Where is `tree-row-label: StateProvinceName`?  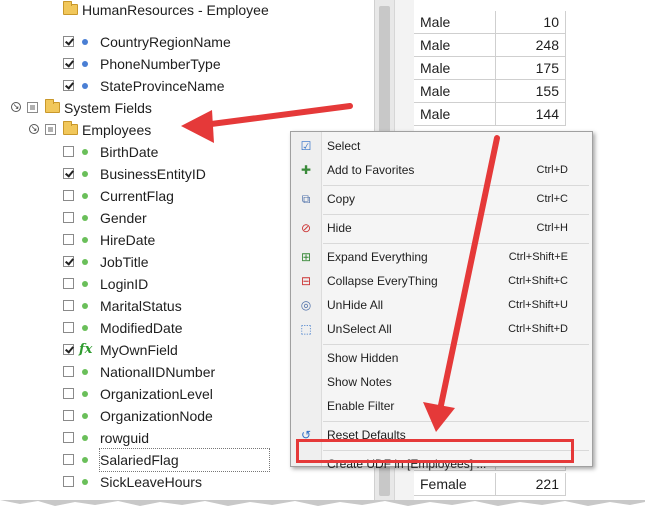
tree-row-label: StateProvinceName is located at coordinates (162, 86).